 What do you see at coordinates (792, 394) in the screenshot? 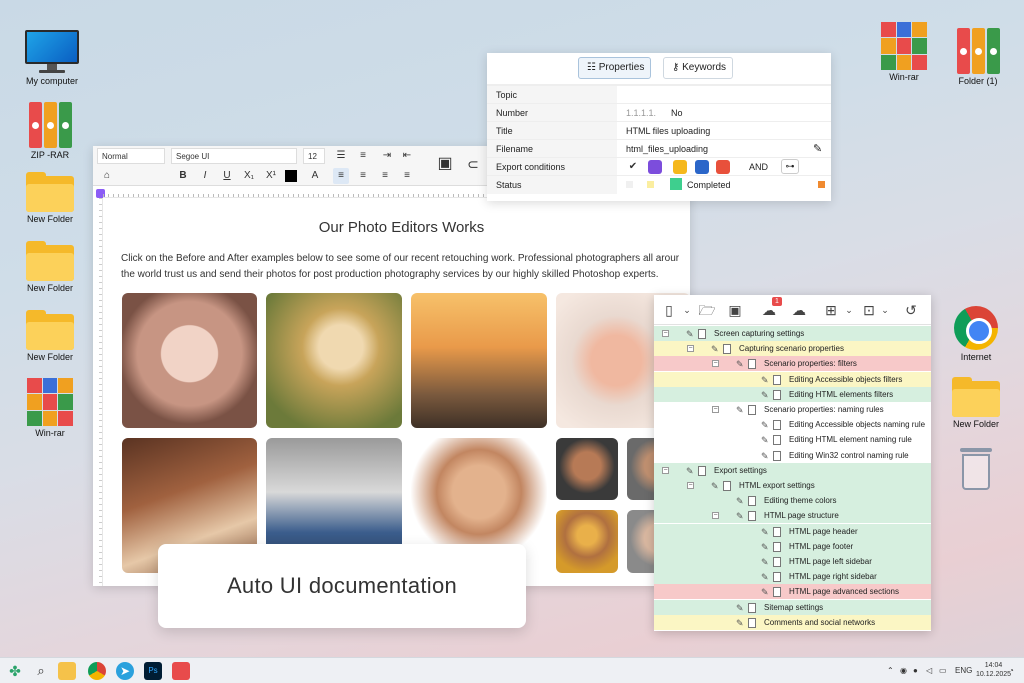
I see `tree-item: ✎ Editing HTML elements filters` at bounding box center [792, 394].